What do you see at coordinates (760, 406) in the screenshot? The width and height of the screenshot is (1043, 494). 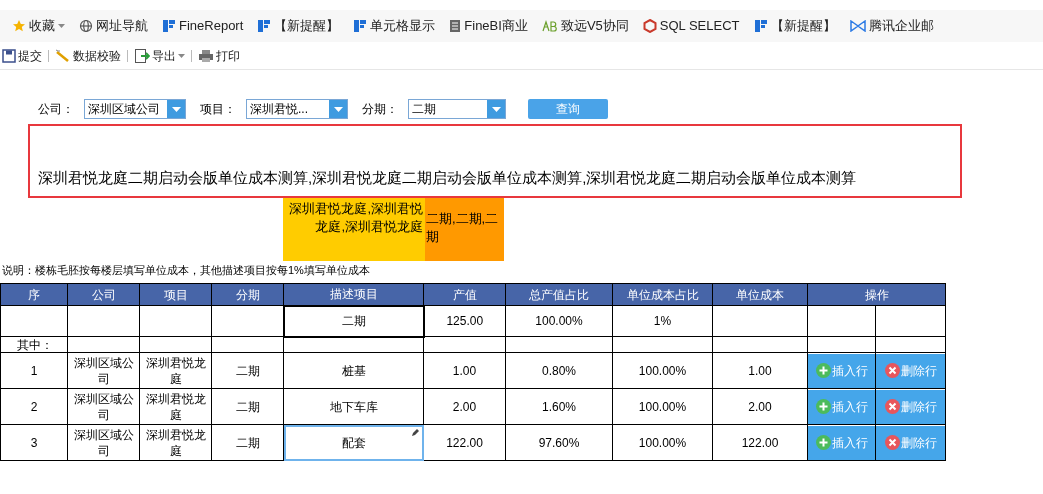 I see `unit-cost-cell: 2.00` at bounding box center [760, 406].